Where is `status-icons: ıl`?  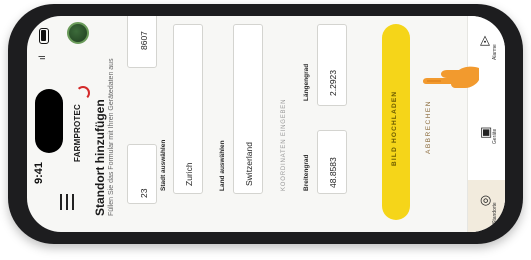 status-icons: ıl is located at coordinates (44, 46).